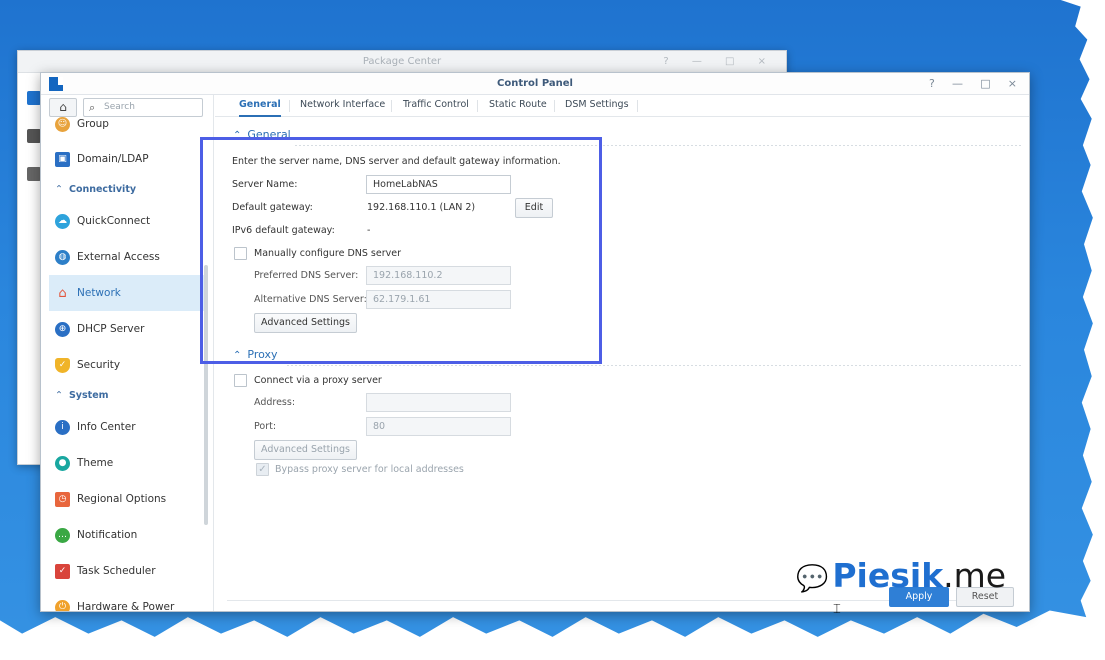 The height and width of the screenshot is (660, 1105). I want to click on proxy-port-field: 80, so click(438, 426).